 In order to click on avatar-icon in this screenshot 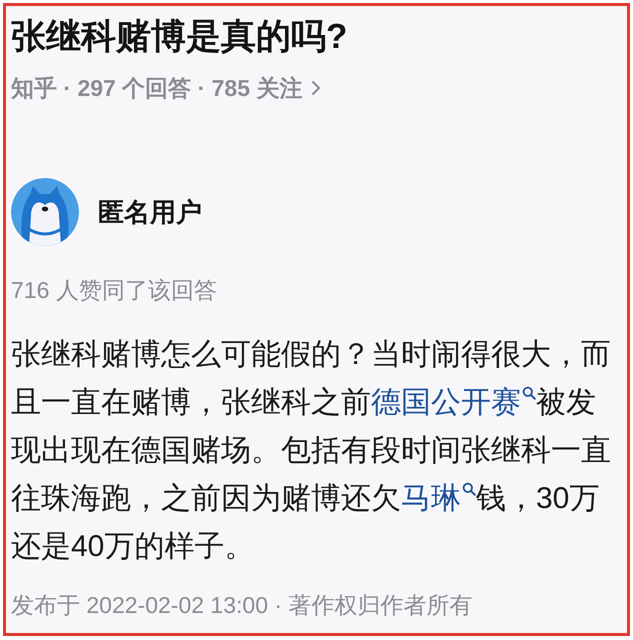, I will do `click(45, 212)`.